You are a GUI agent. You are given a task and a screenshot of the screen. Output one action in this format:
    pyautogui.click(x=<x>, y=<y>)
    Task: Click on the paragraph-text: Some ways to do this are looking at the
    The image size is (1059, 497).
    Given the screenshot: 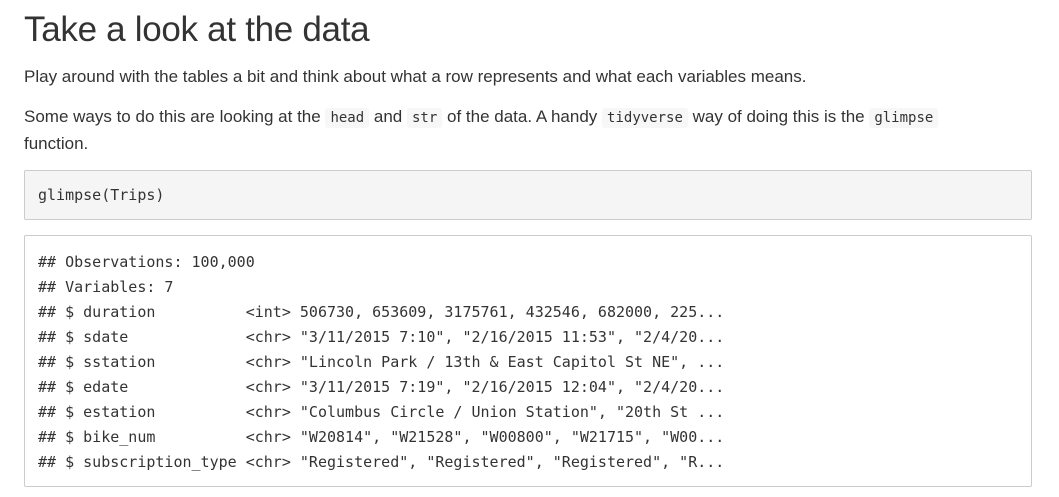 What is the action you would take?
    pyautogui.click(x=175, y=116)
    